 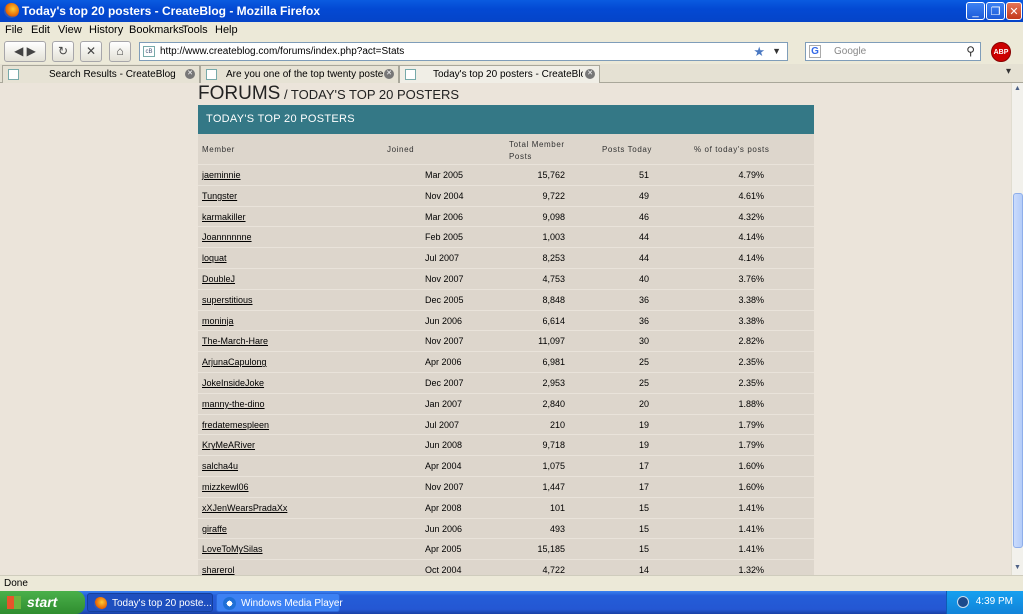 What do you see at coordinates (25, 51) in the screenshot?
I see `back-forward-button: ◀ ▶` at bounding box center [25, 51].